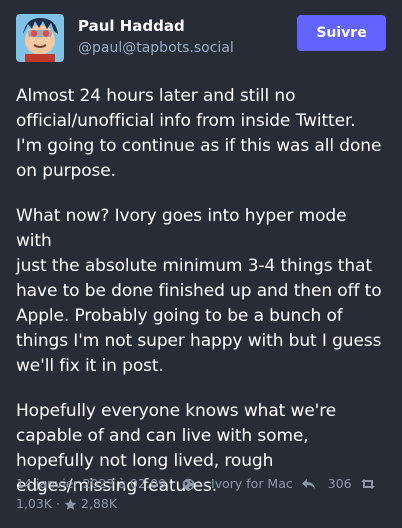 This screenshot has width=402, height=528. What do you see at coordinates (91, 484) in the screenshot?
I see `status-timestamp: 14 janvier 2023 à 02:09` at bounding box center [91, 484].